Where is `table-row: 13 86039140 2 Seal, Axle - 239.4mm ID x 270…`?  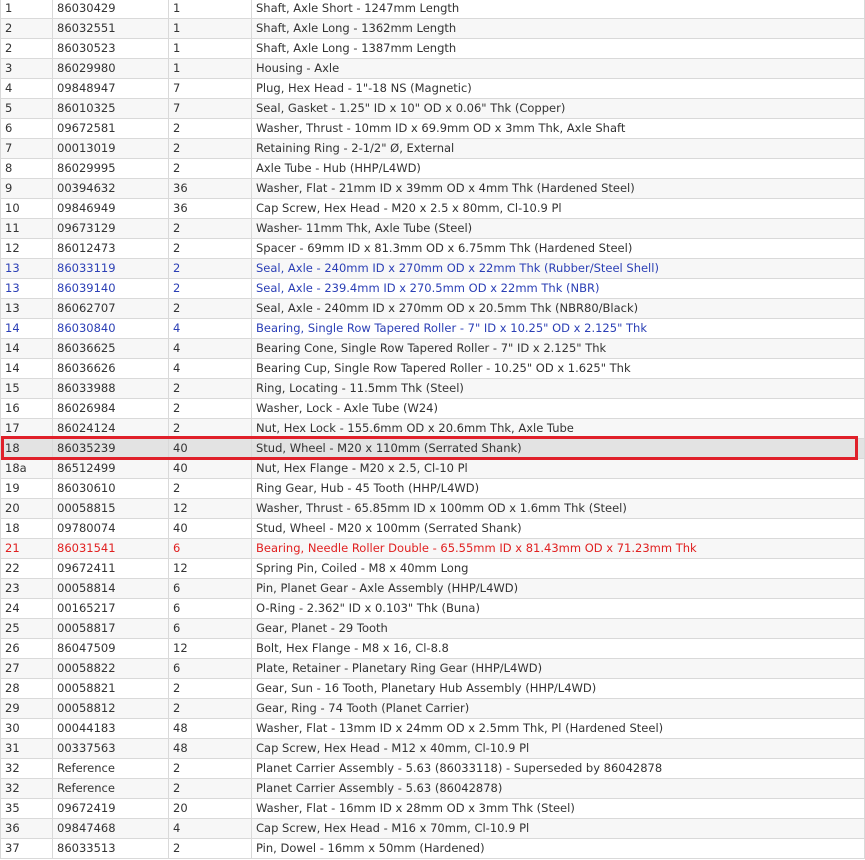
table-row: 13 86039140 2 Seal, Axle - 239.4mm ID x 270… is located at coordinates (432, 288).